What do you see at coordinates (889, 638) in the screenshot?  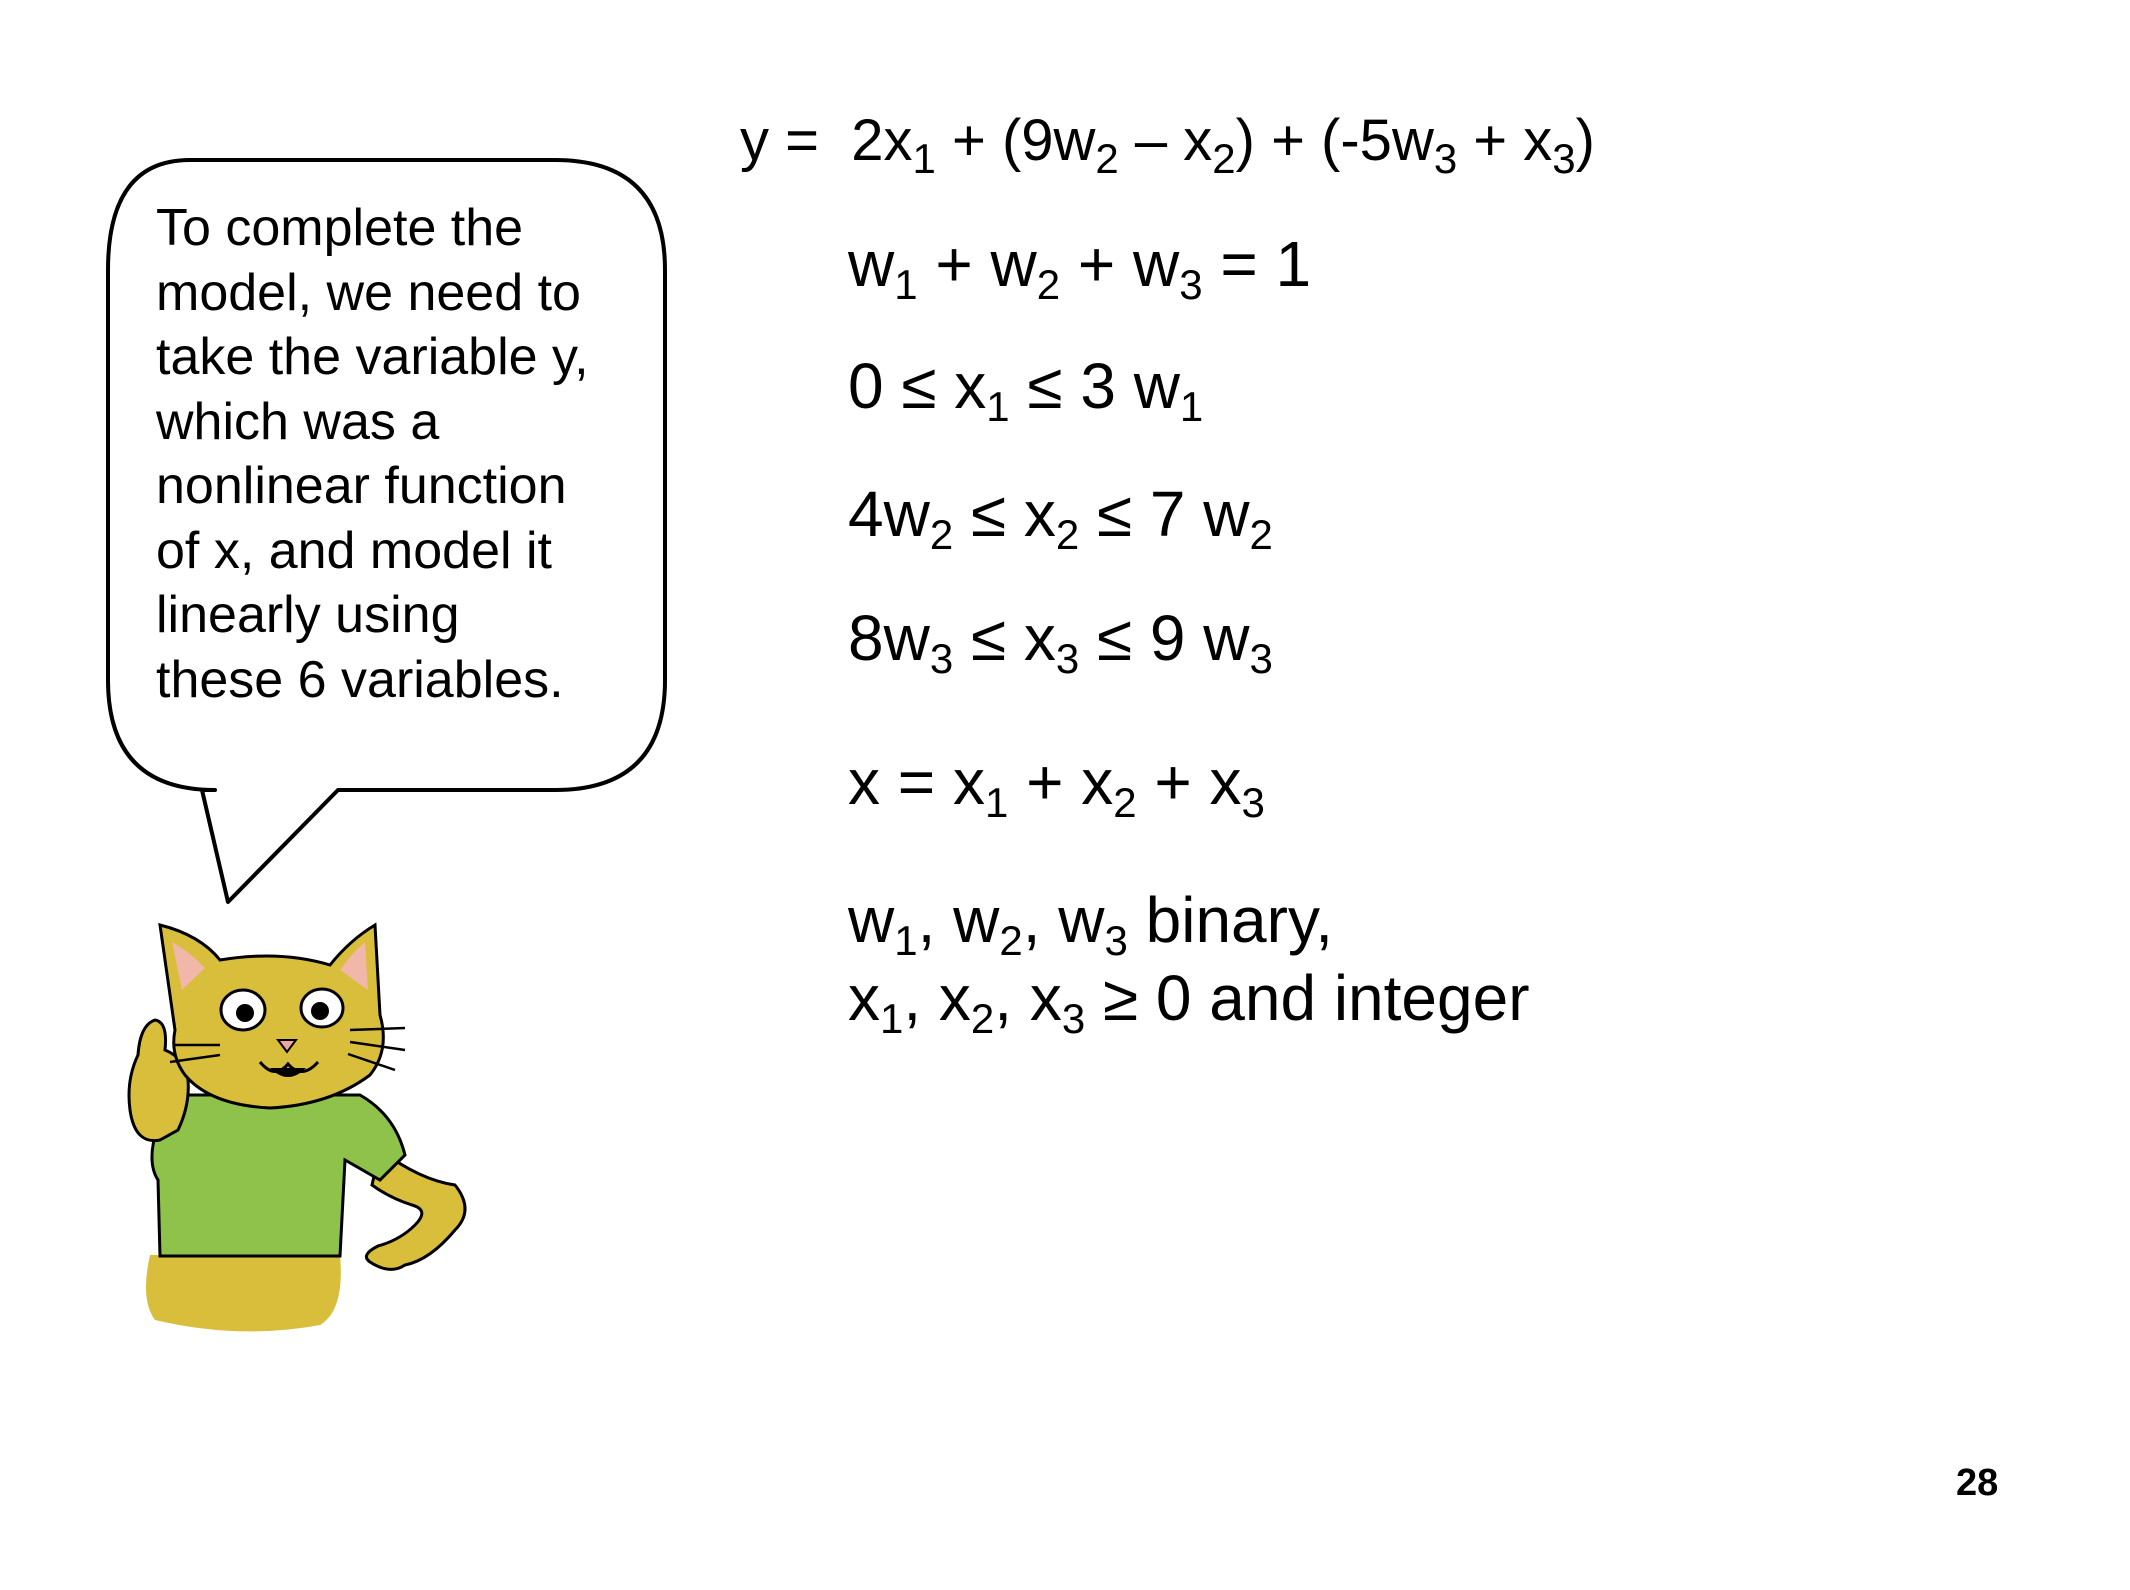 I see `eq-term: 8w` at bounding box center [889, 638].